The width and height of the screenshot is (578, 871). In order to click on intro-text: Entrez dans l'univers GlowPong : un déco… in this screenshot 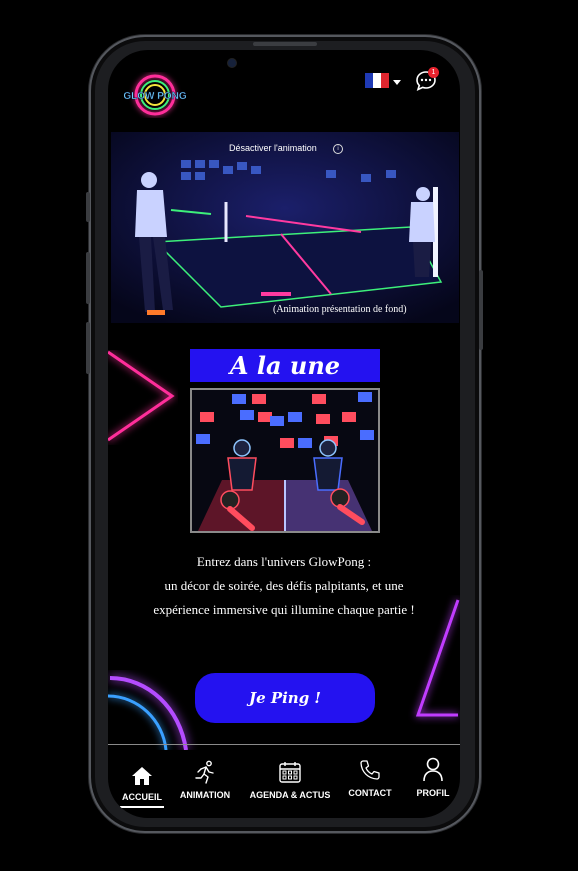, I will do `click(284, 586)`.